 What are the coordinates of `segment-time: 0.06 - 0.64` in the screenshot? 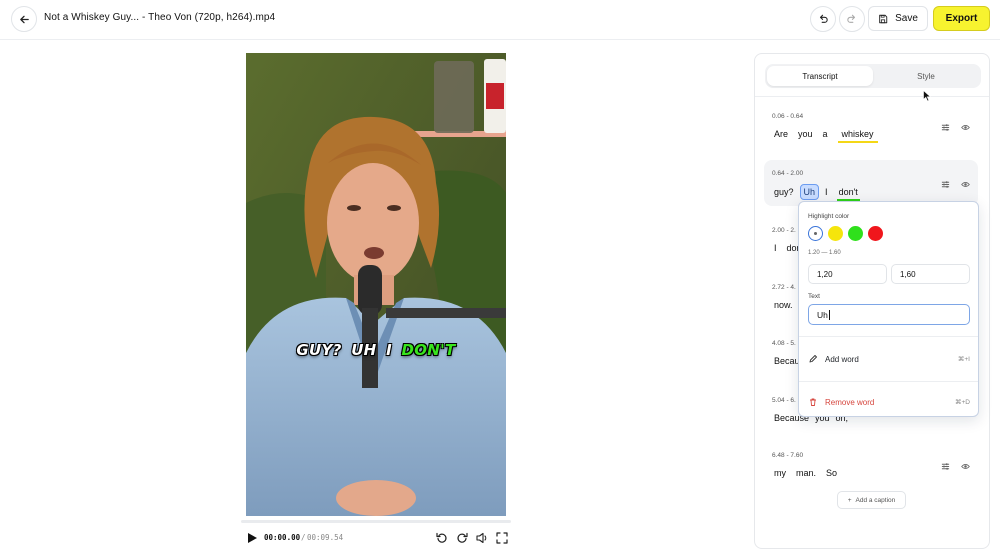 It's located at (788, 116).